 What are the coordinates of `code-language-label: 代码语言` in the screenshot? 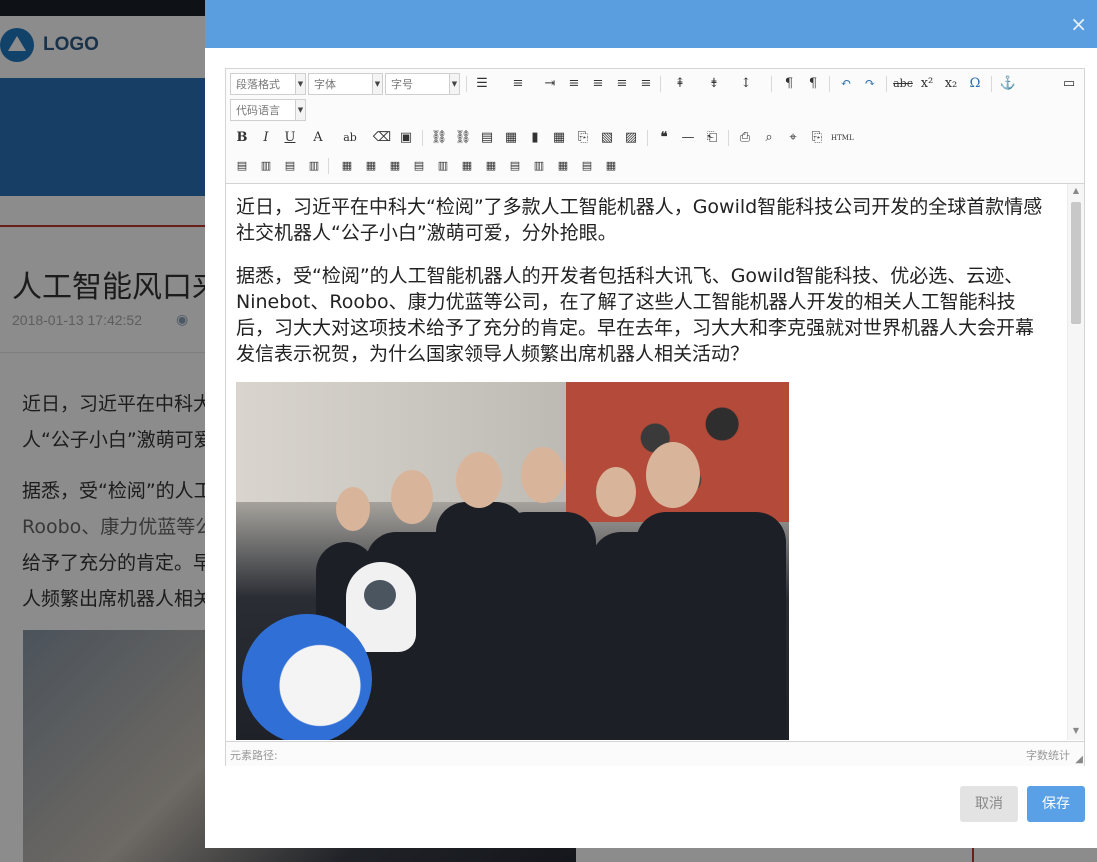 It's located at (258, 110).